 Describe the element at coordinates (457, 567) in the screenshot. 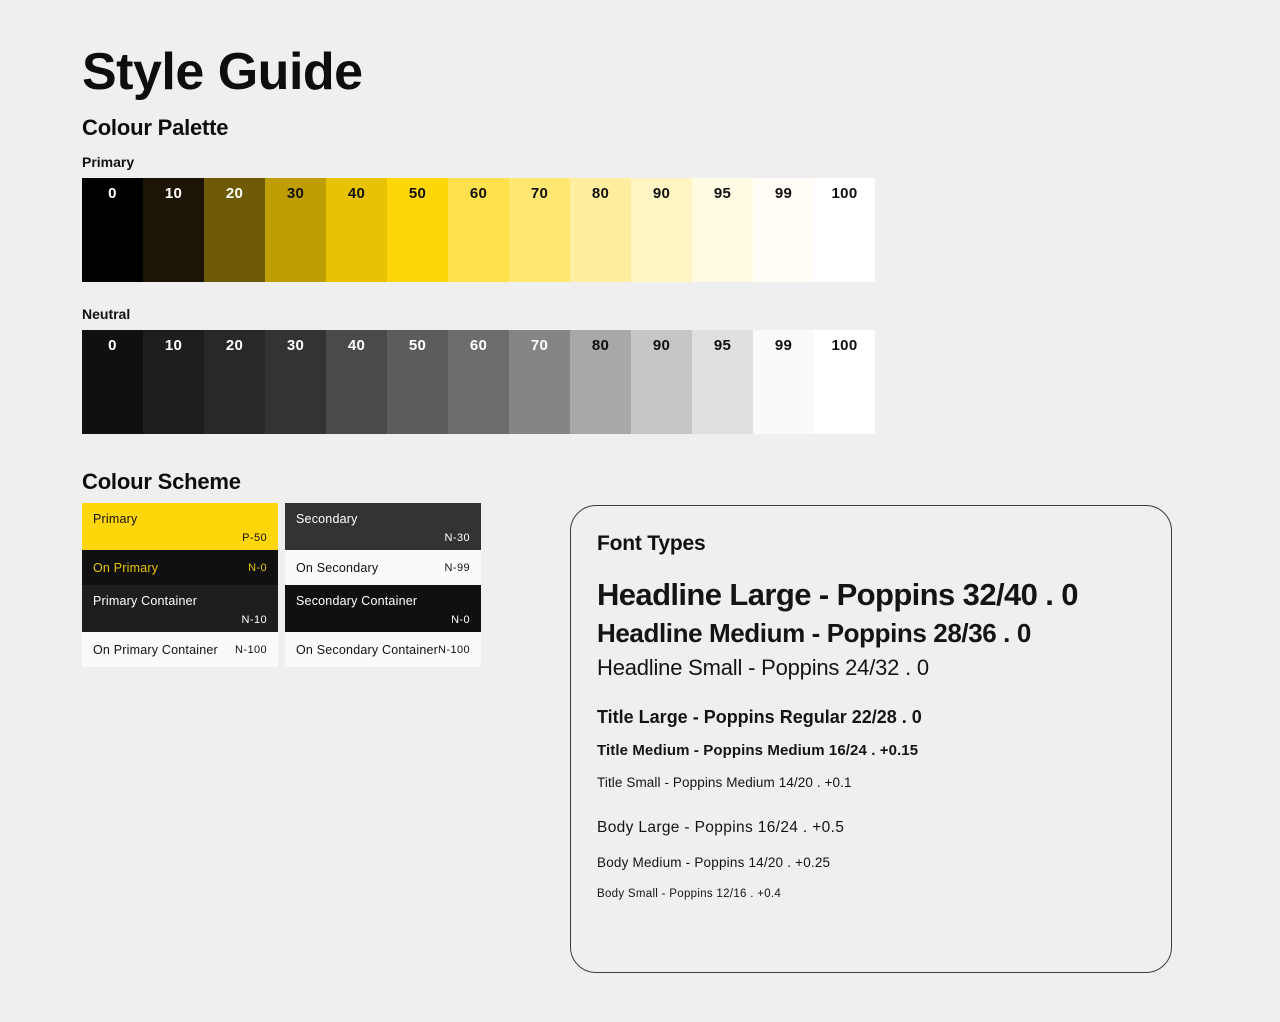

I see `scheme-row-token: N-99` at that location.